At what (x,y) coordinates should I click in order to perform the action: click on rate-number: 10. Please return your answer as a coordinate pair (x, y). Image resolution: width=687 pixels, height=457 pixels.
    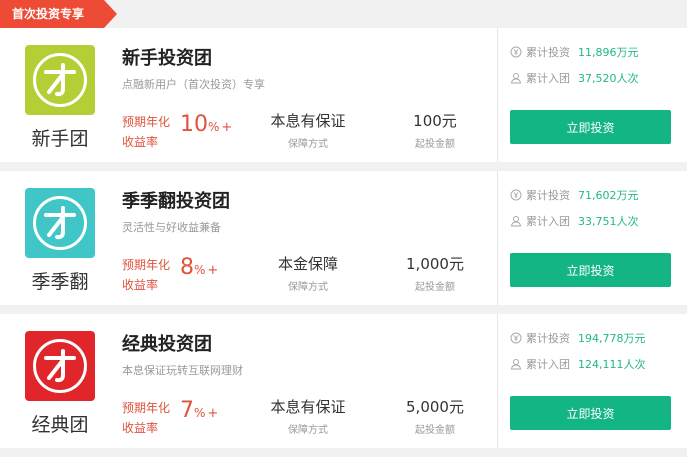
    Looking at the image, I should click on (194, 124).